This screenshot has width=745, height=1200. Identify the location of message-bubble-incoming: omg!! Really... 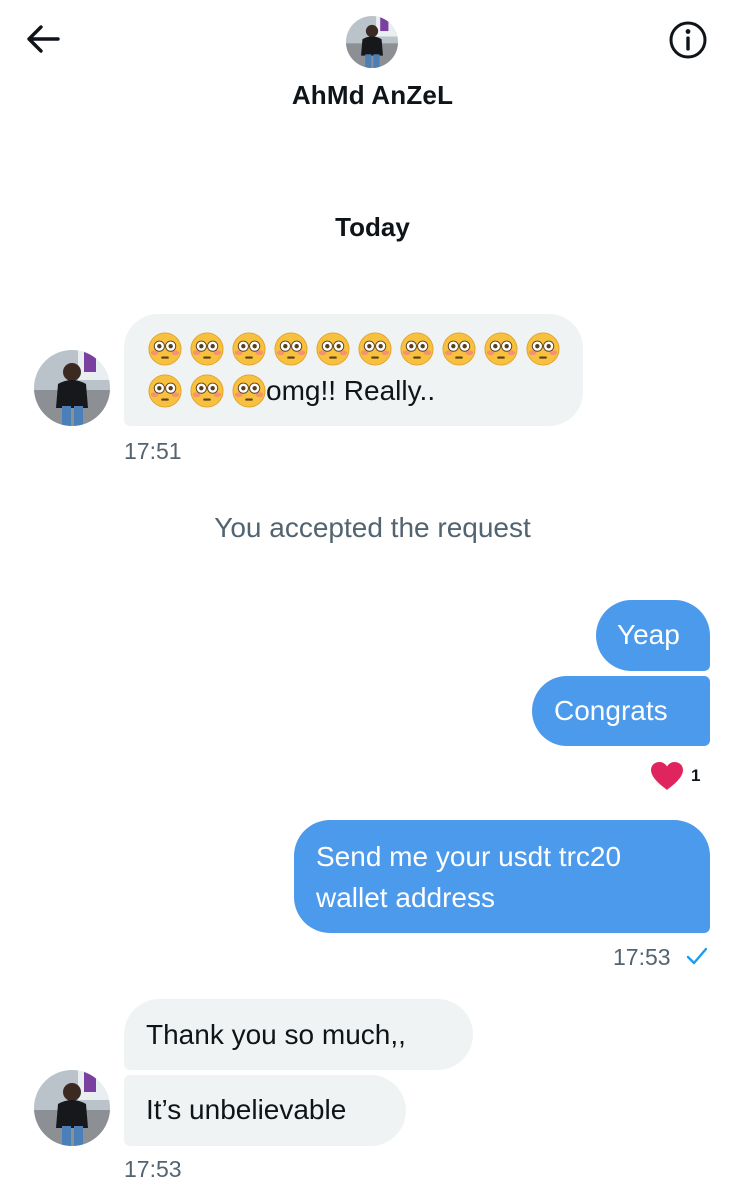
(353, 370).